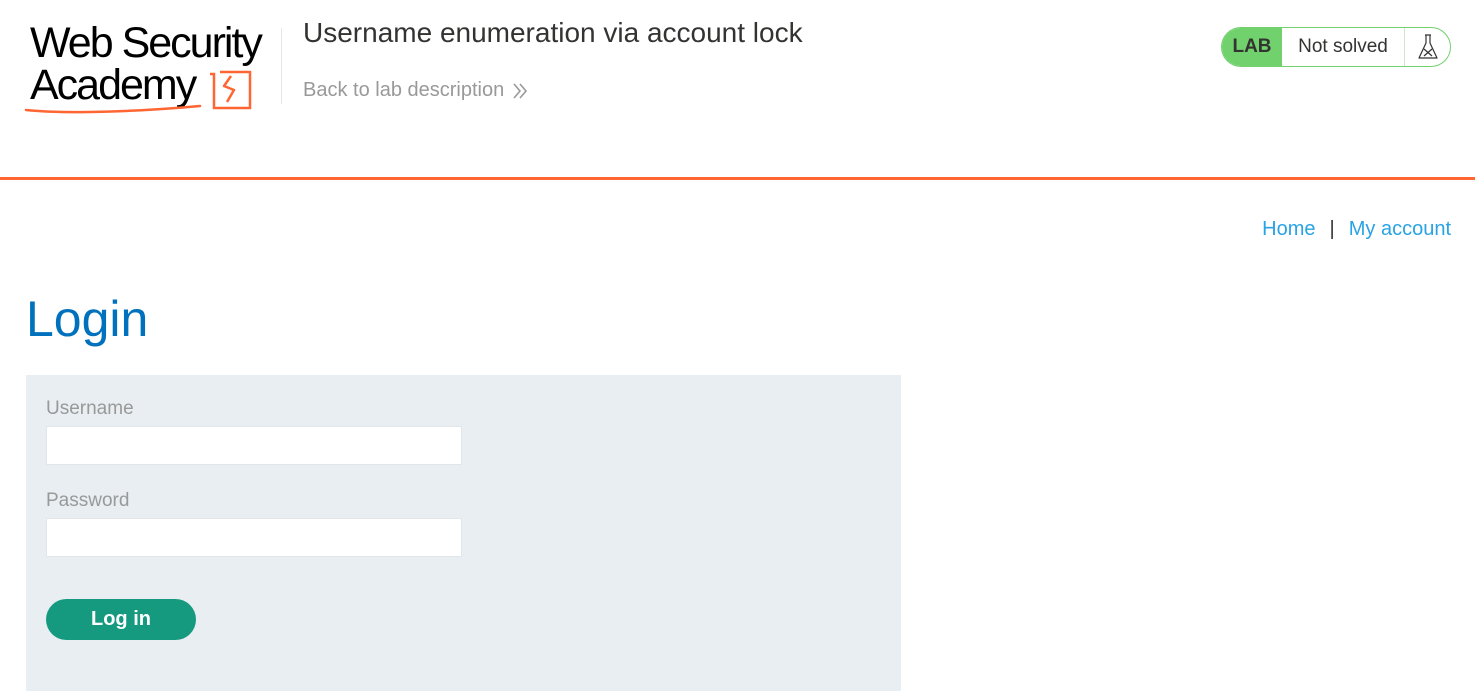 Image resolution: width=1475 pixels, height=691 pixels. I want to click on back-to-lab-description-link: Back to lab description, so click(415, 90).